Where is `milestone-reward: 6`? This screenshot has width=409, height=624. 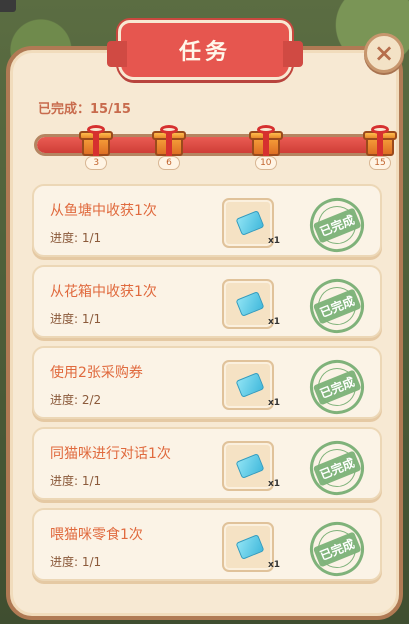
milestone-reward: 6 is located at coordinates (169, 147).